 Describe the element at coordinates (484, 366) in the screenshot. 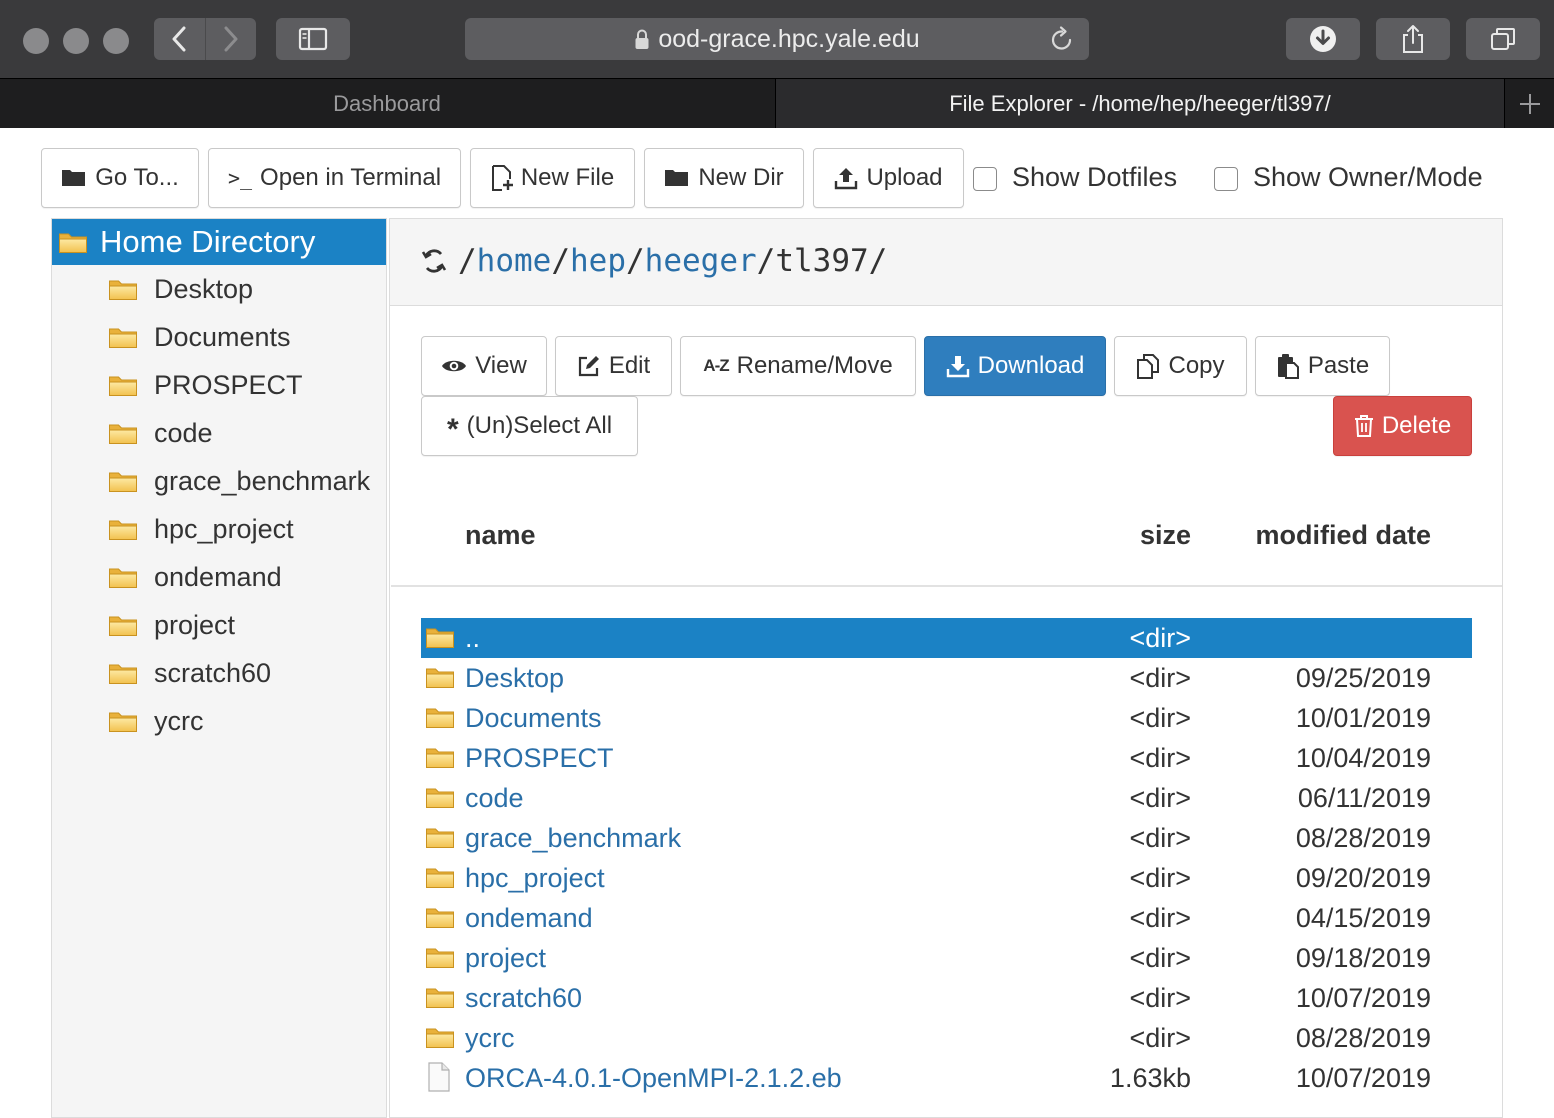

I see `view-button: View` at that location.